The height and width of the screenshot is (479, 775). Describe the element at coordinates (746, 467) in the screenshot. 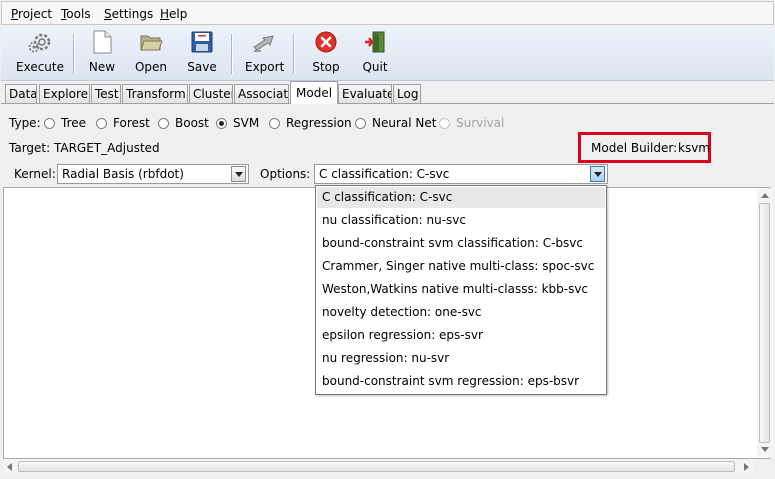

I see `scroll-right-icon` at that location.